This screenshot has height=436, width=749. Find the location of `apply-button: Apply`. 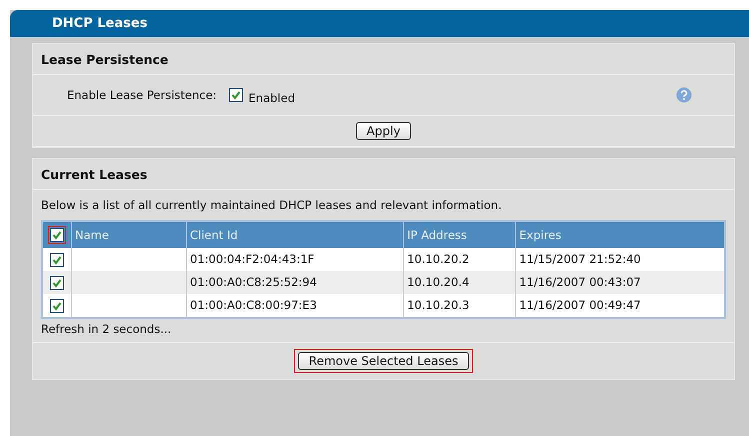

apply-button: Apply is located at coordinates (384, 131).